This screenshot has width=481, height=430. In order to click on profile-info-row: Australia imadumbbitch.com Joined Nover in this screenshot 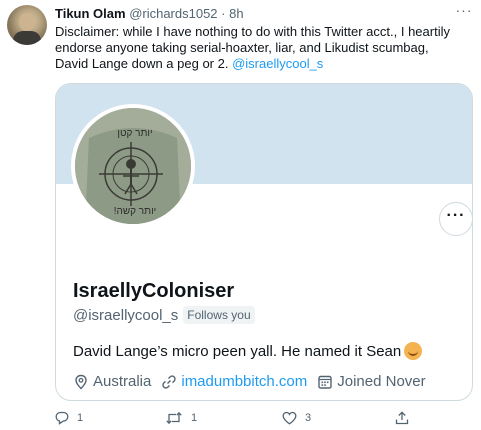, I will do `click(254, 381)`.